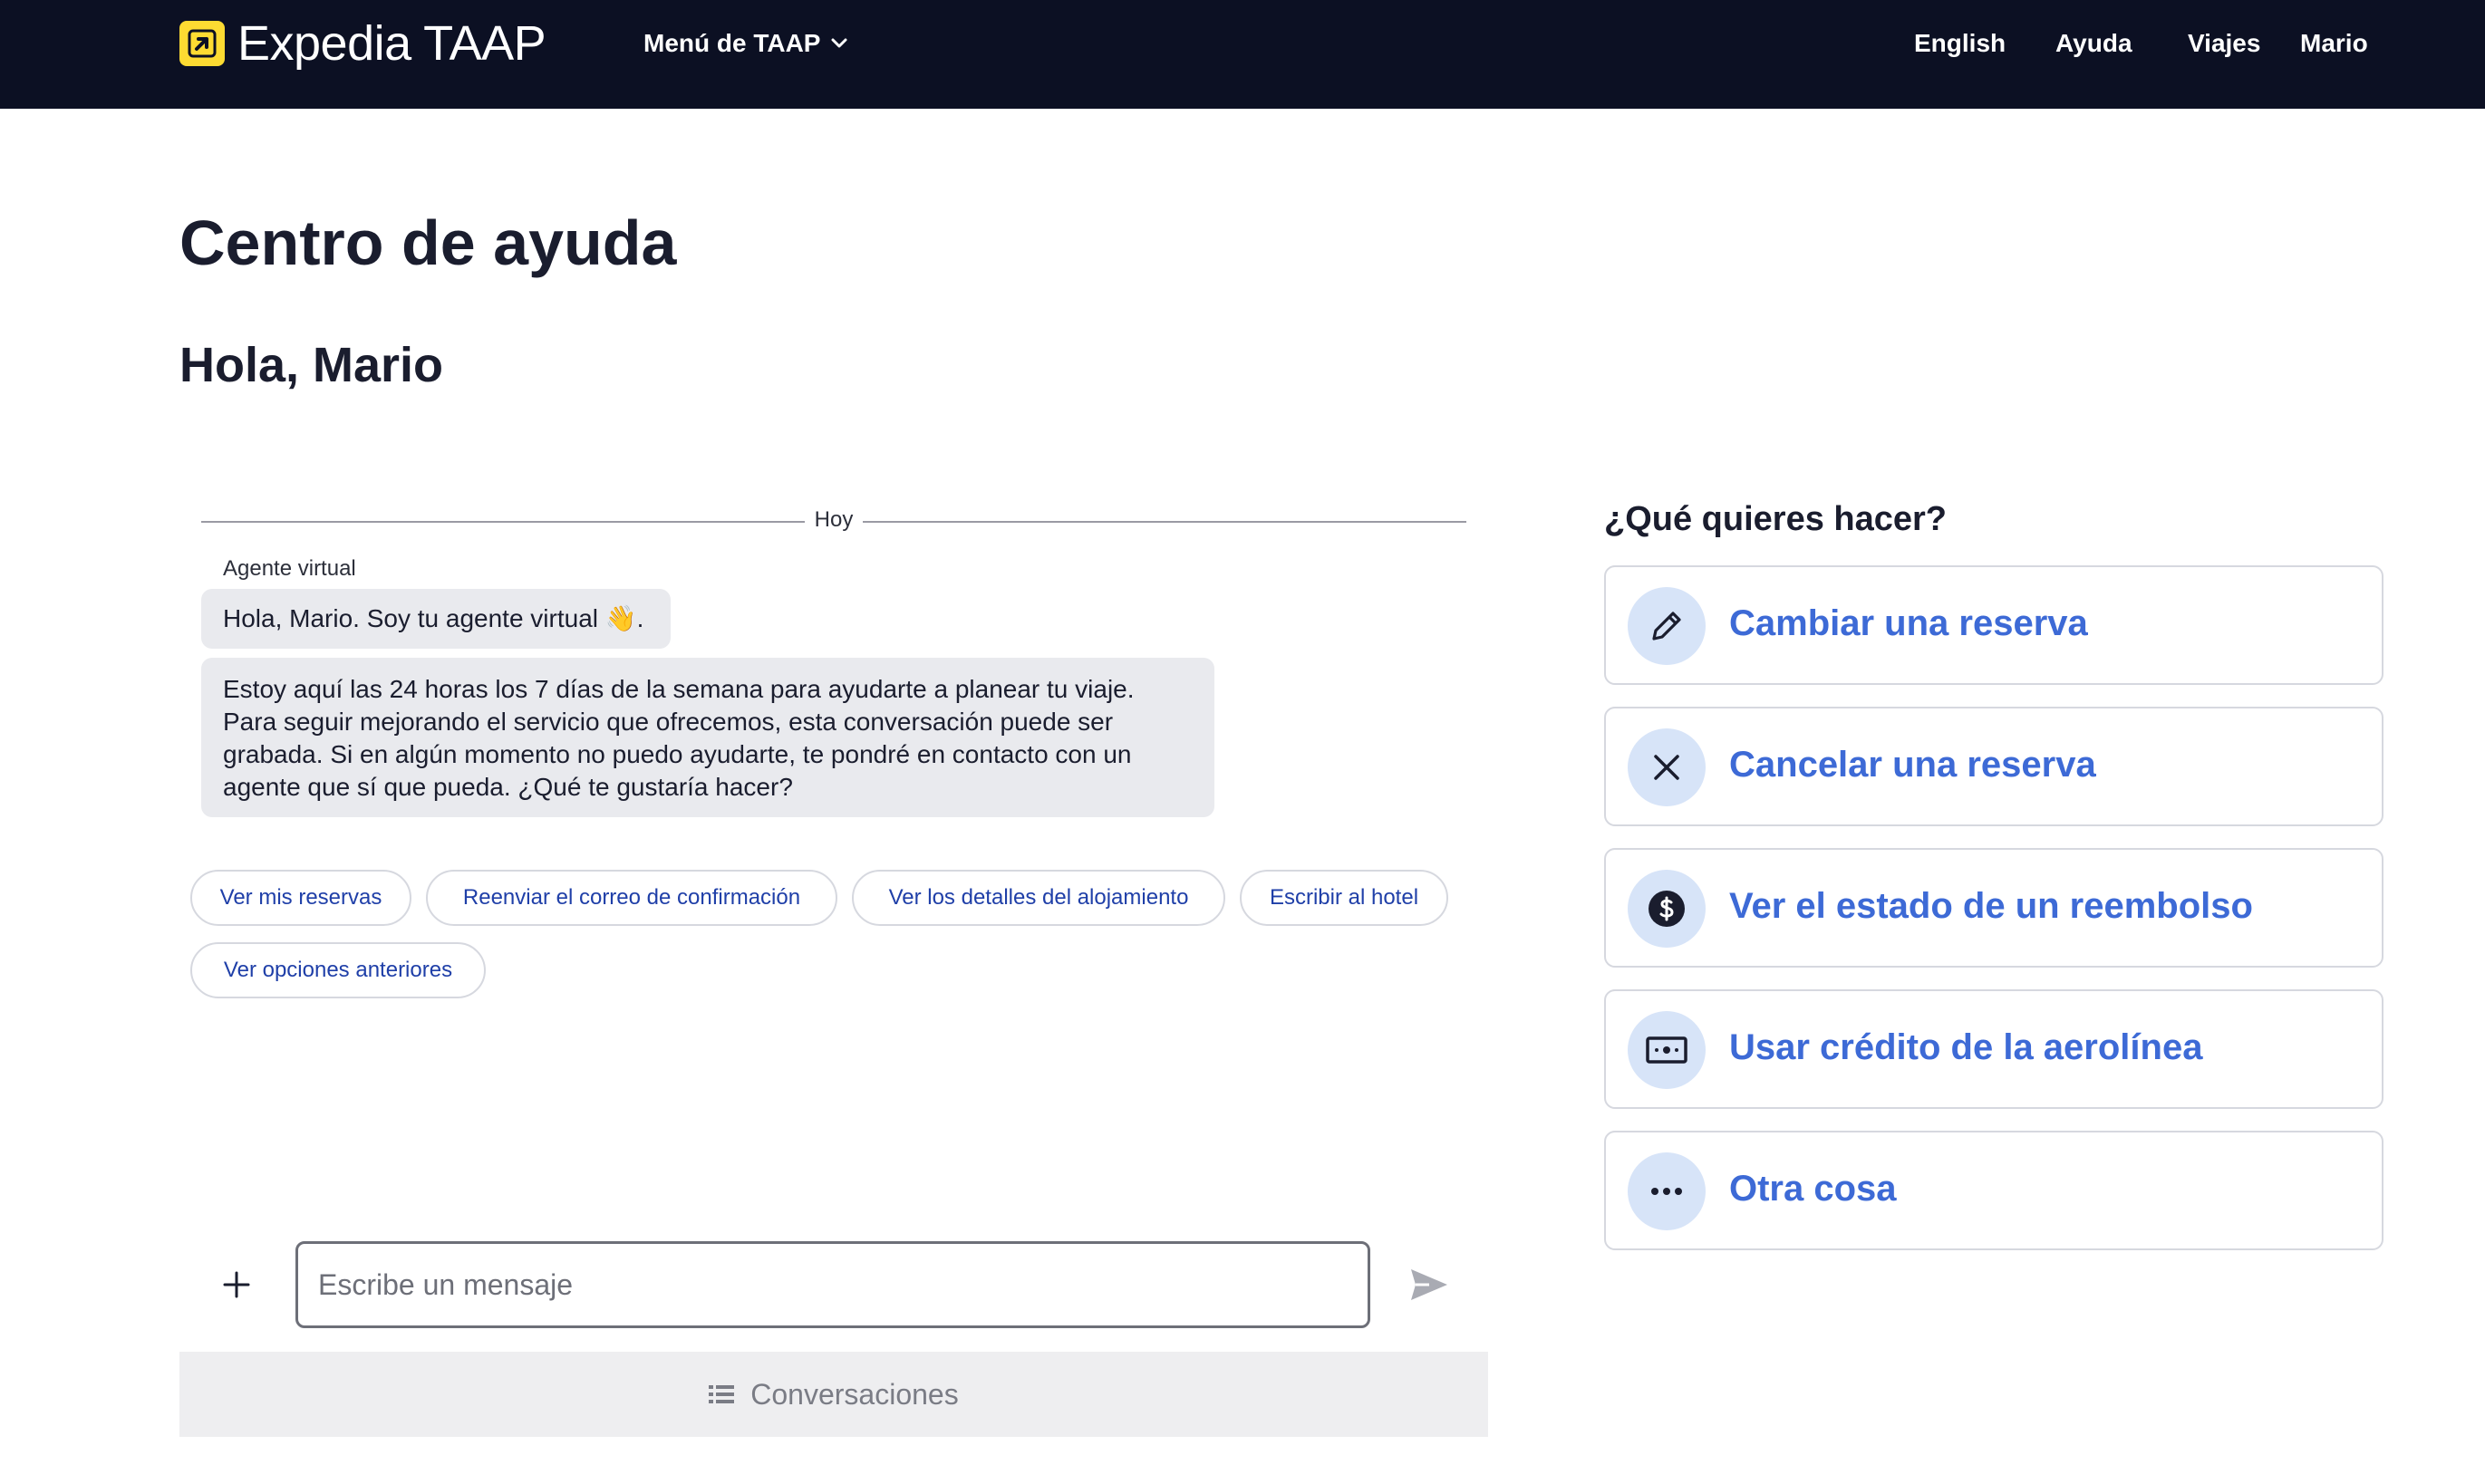 Image resolution: width=2485 pixels, height=1484 pixels. What do you see at coordinates (1667, 626) in the screenshot?
I see `pencil-icon` at bounding box center [1667, 626].